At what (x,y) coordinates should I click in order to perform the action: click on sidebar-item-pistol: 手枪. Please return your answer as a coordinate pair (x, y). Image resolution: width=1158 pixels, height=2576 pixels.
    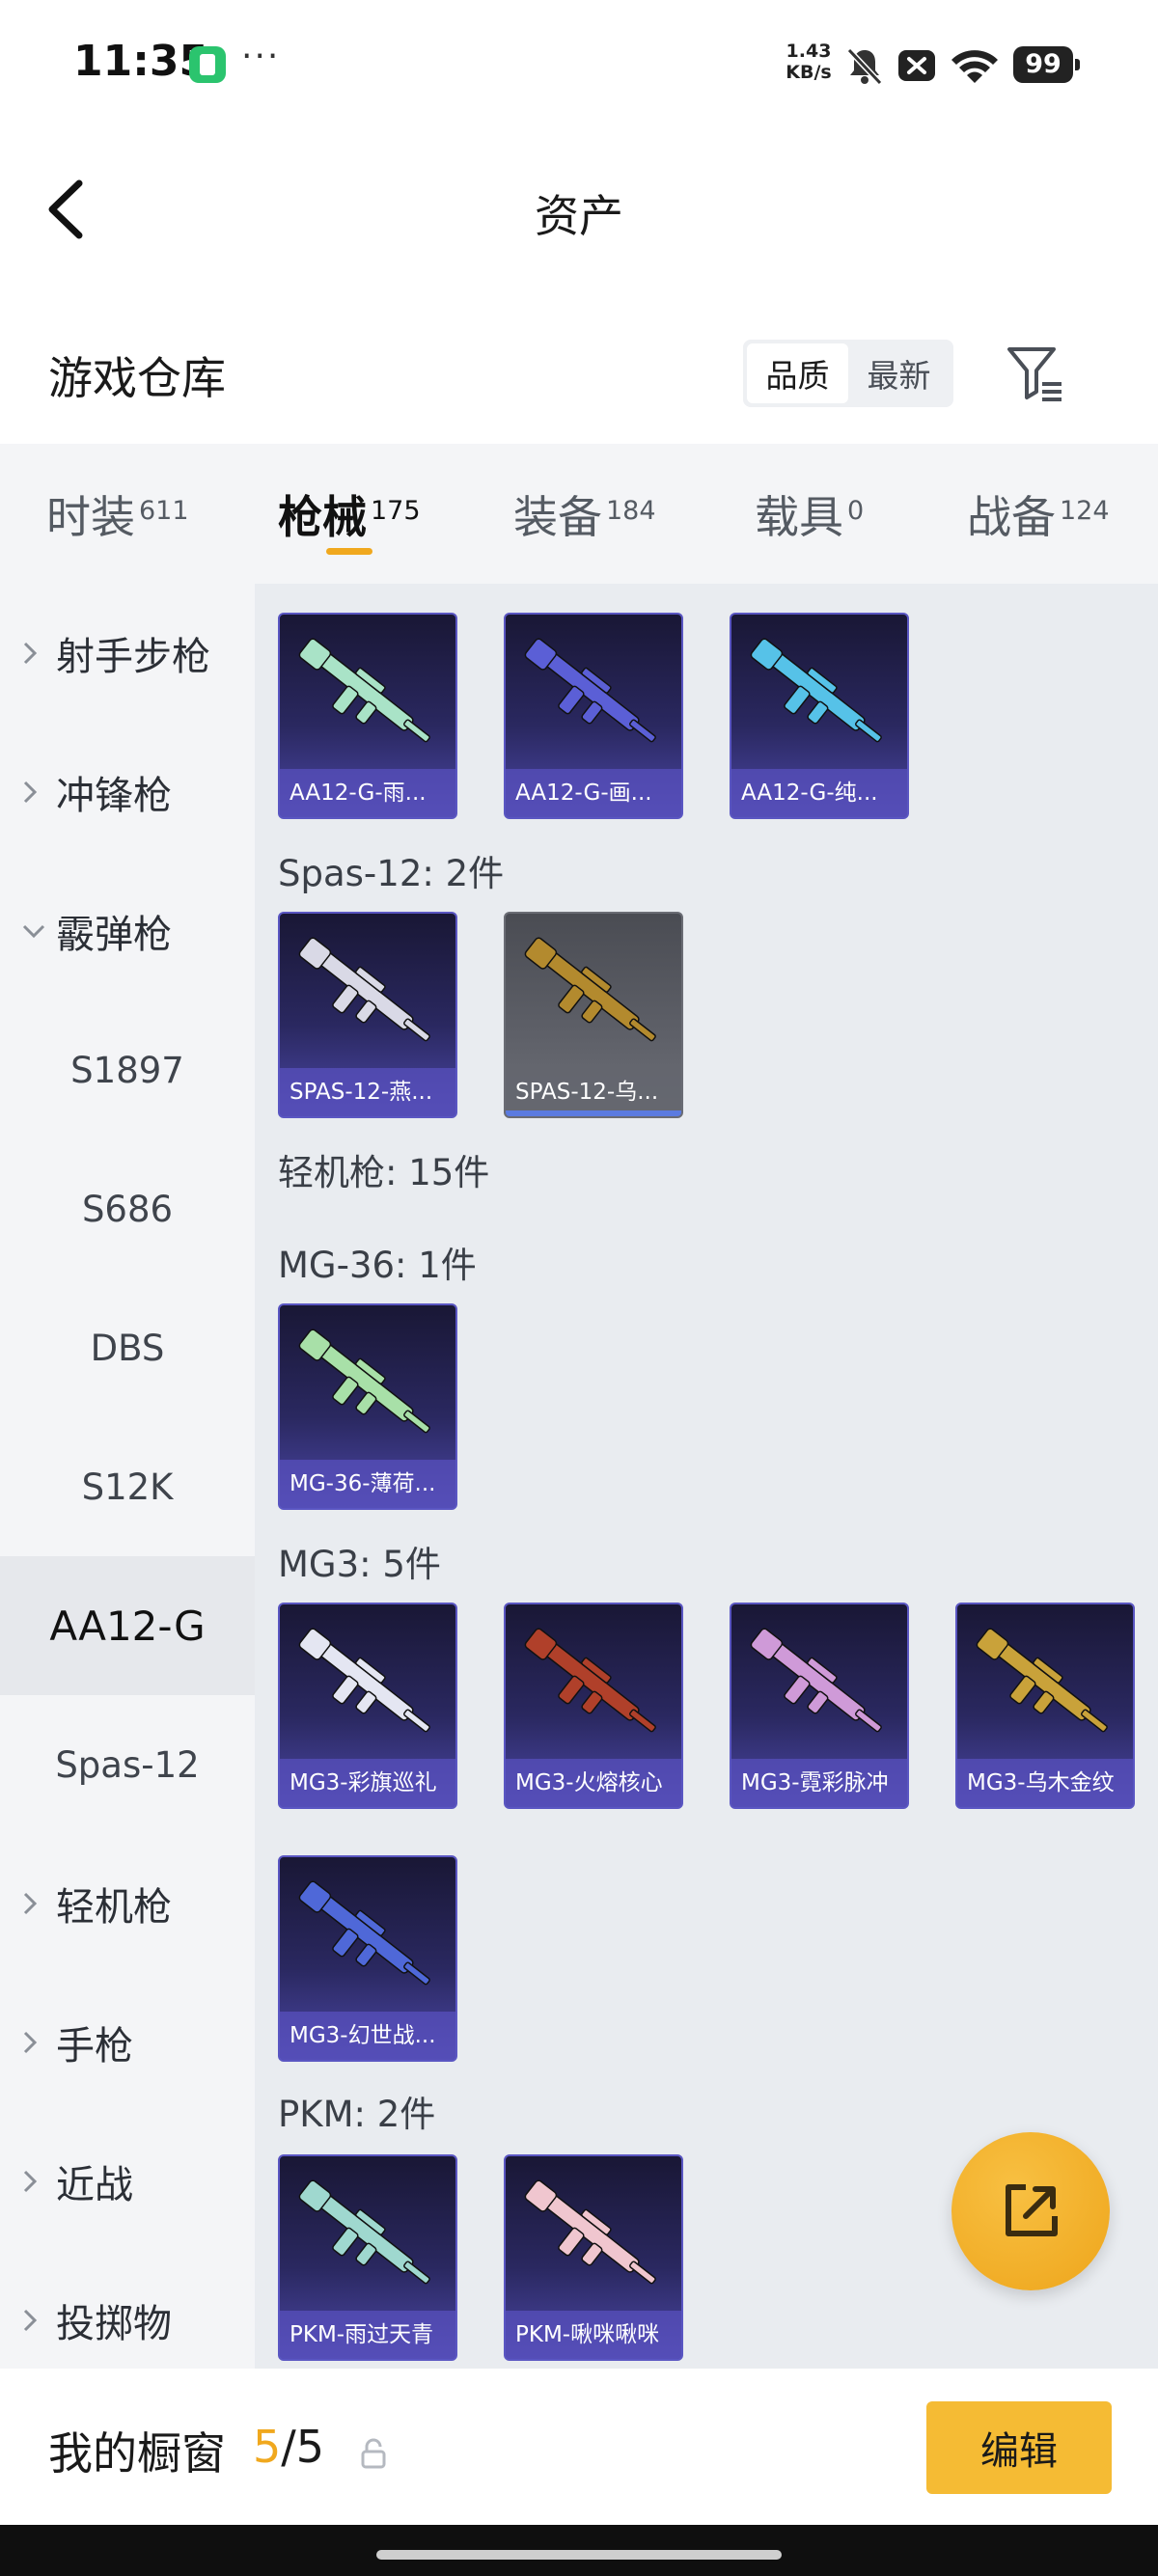
    Looking at the image, I should click on (127, 2043).